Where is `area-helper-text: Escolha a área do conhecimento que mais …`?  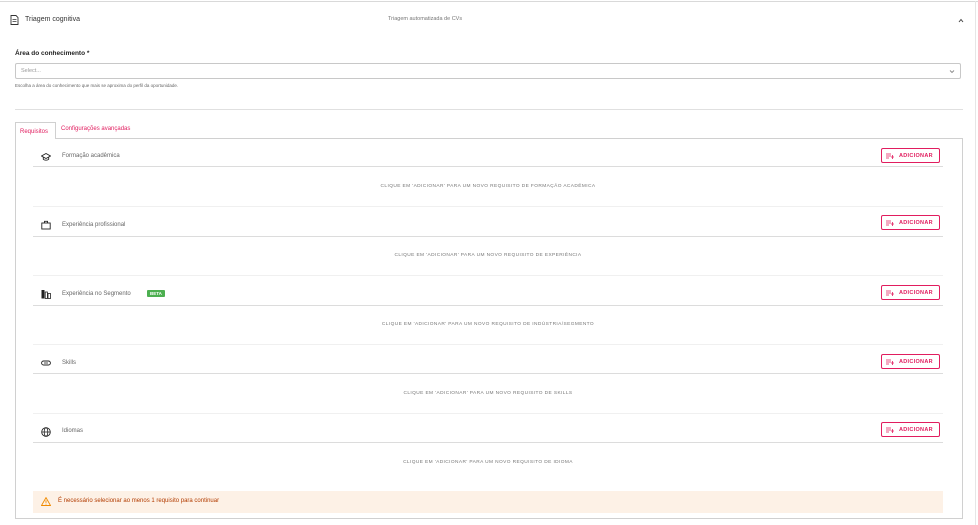 area-helper-text: Escolha a área do conhecimento que mais … is located at coordinates (97, 85).